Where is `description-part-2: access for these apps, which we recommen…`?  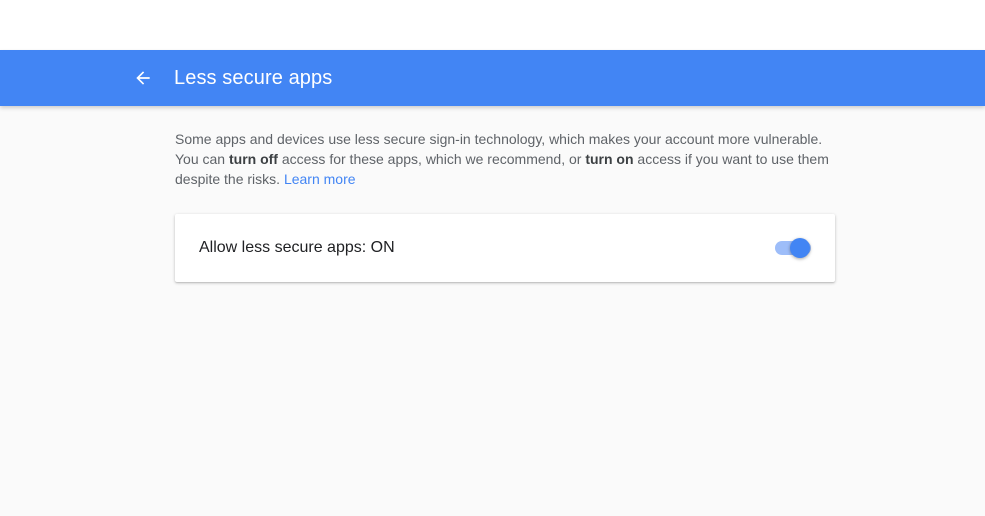 description-part-2: access for these apps, which we recommen… is located at coordinates (431, 159).